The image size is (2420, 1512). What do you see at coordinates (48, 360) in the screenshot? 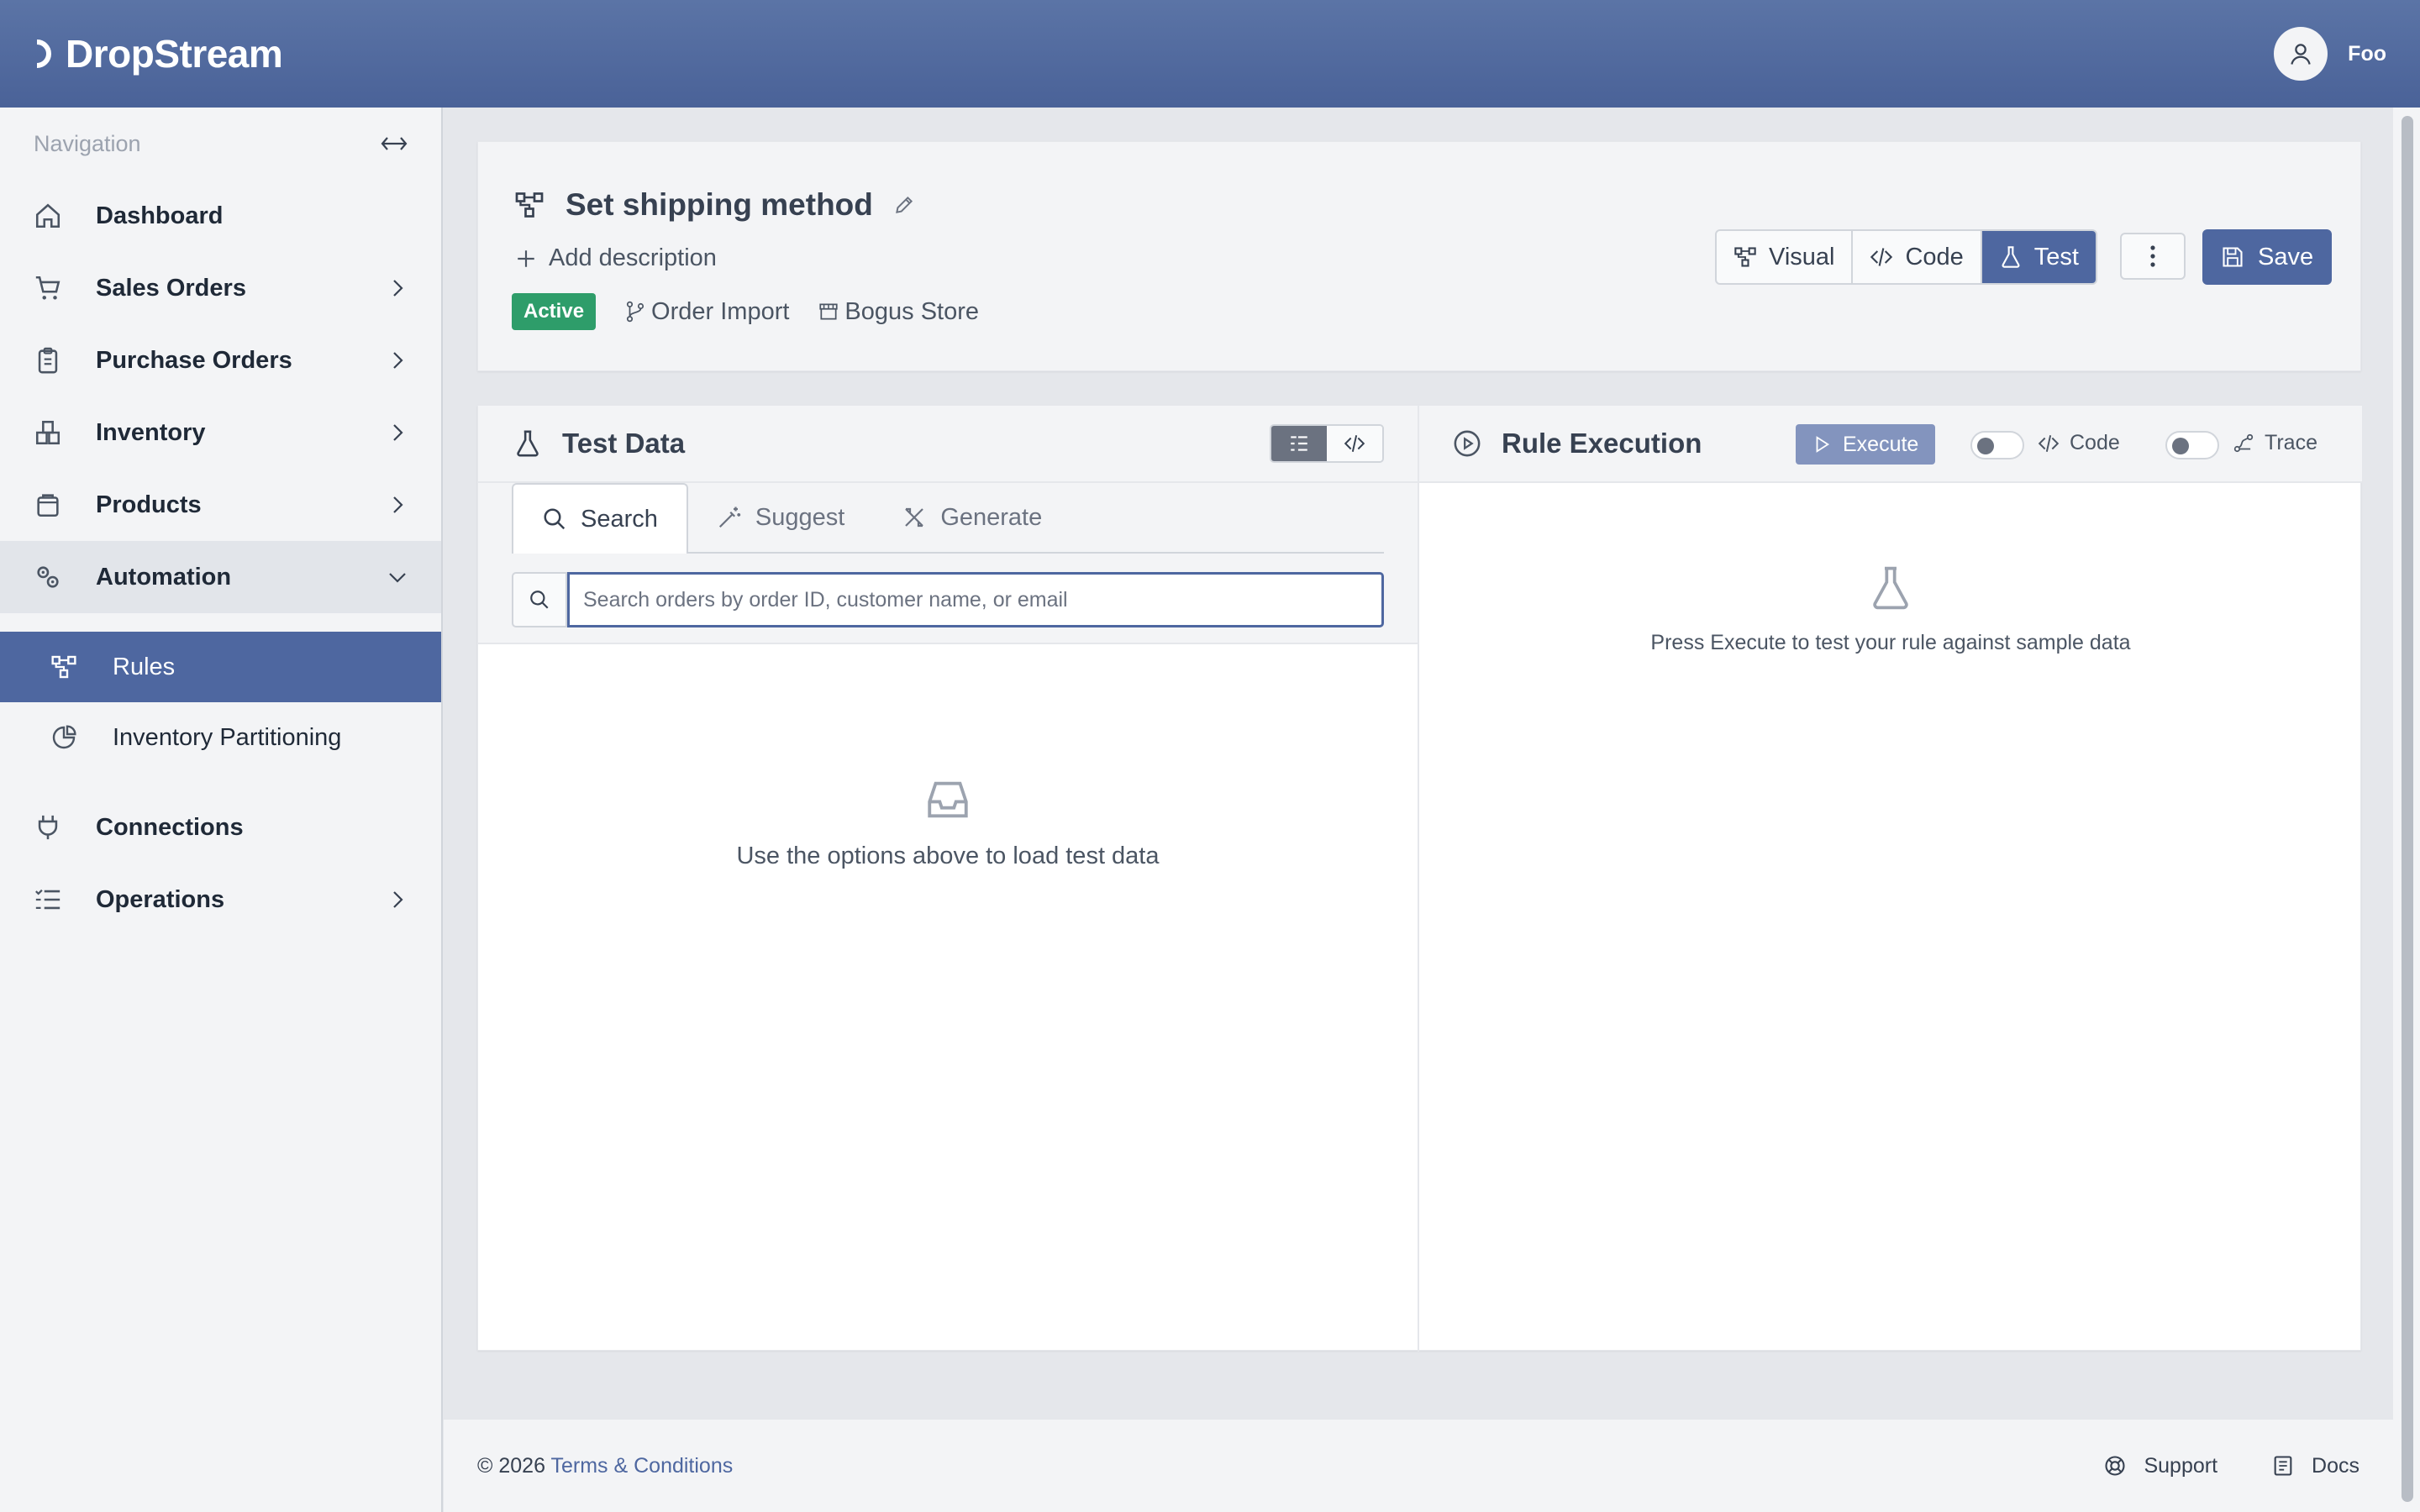
I see `clipboard-icon` at bounding box center [48, 360].